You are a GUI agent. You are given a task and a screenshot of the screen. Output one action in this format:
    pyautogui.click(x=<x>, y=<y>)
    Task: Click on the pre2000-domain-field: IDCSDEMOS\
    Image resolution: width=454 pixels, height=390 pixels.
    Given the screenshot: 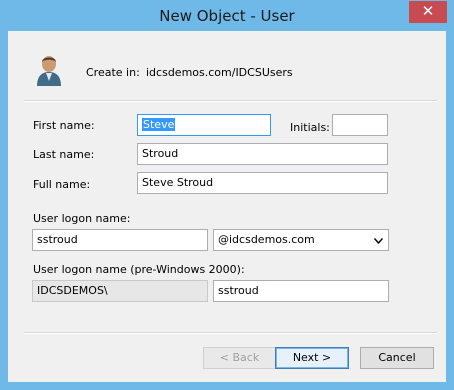 What is the action you would take?
    pyautogui.click(x=120, y=291)
    